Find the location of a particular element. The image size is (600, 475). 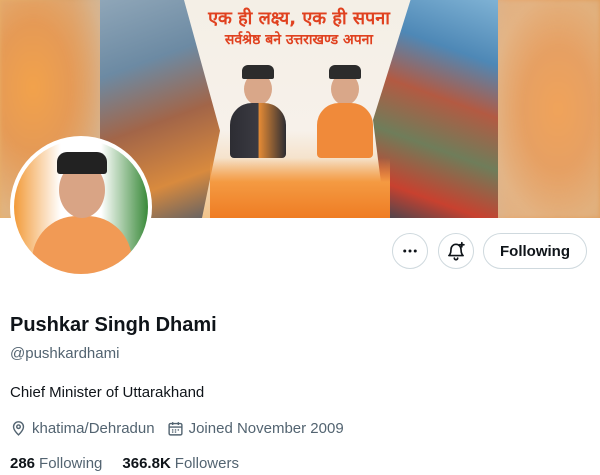

following-label: Following is located at coordinates (71, 463).